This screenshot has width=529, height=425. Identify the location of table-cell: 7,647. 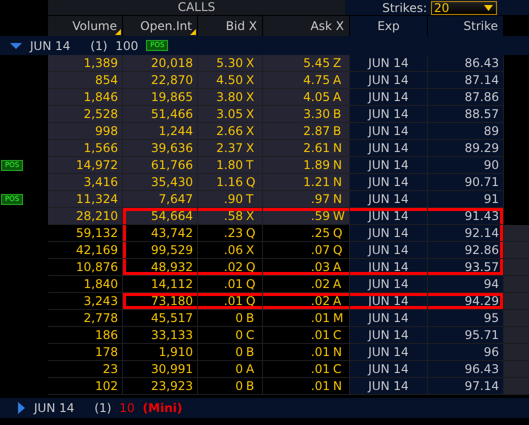
(160, 199).